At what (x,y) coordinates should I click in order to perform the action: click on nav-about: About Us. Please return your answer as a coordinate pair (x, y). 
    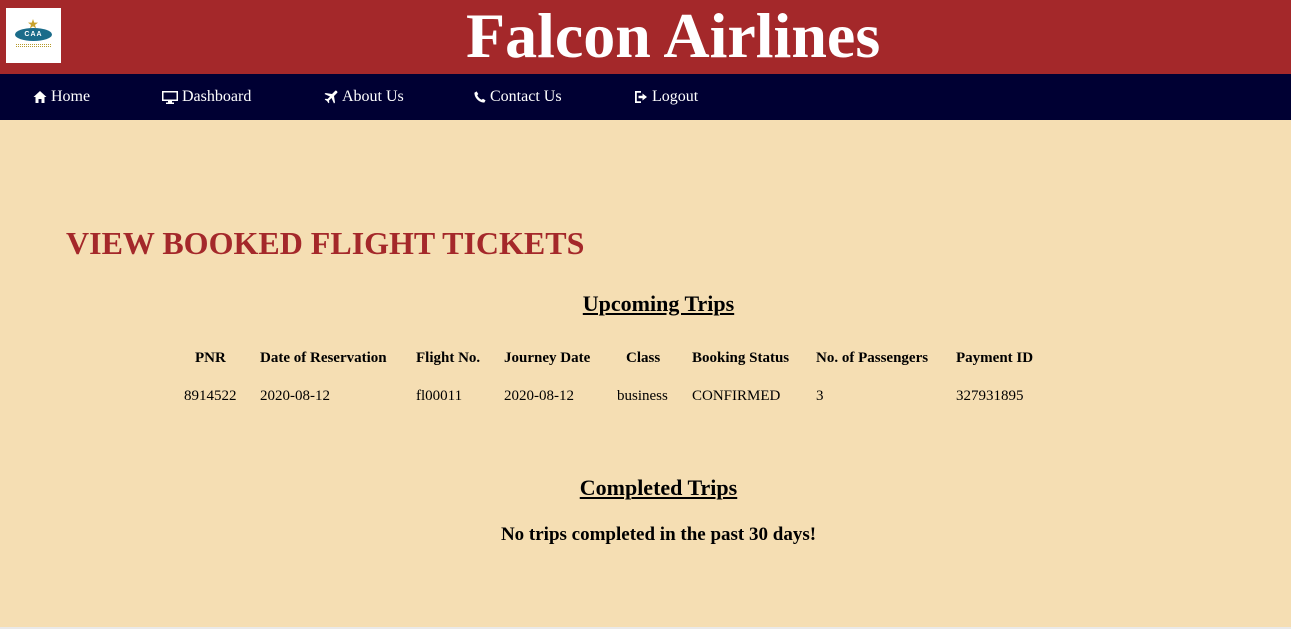
    Looking at the image, I should click on (364, 97).